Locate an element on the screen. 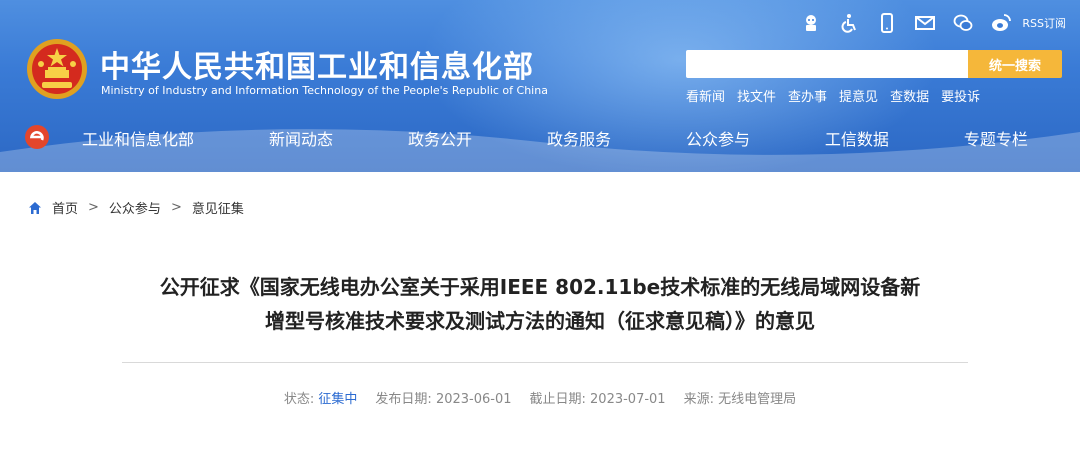  meta-publish-date: 发布日期: 2023-06-01 is located at coordinates (443, 397).